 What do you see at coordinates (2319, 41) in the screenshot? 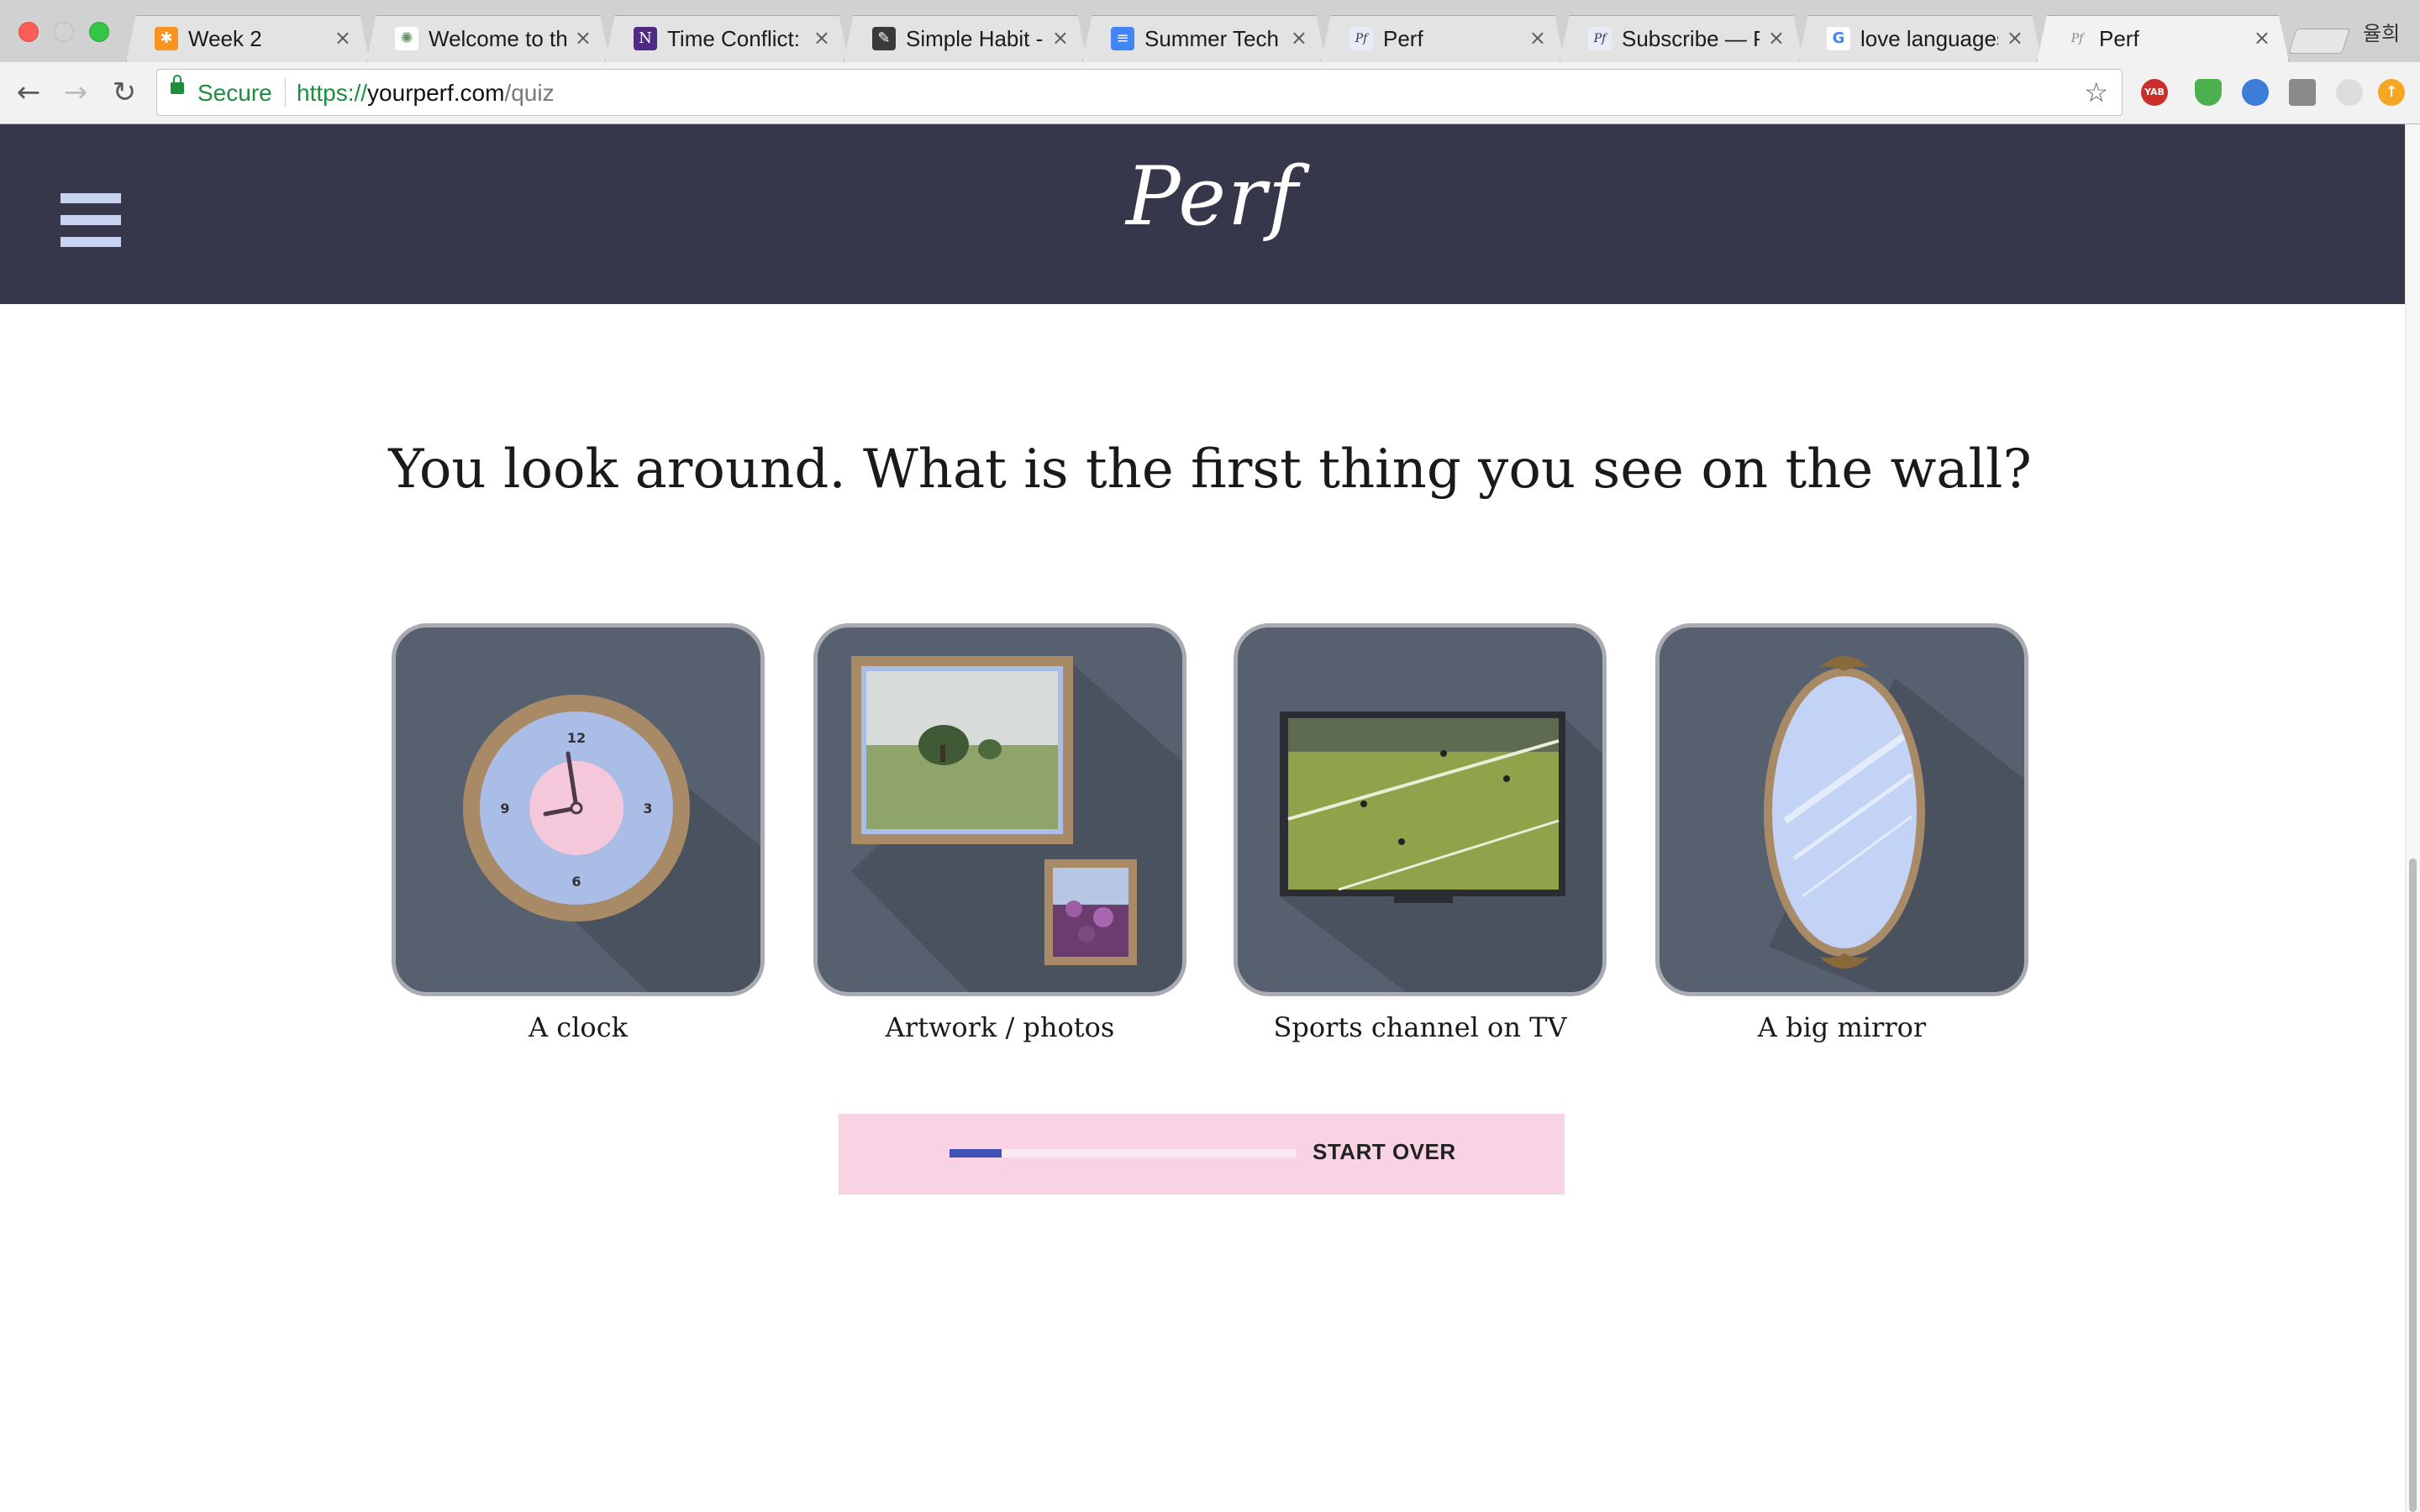
I see `new-tab-button` at bounding box center [2319, 41].